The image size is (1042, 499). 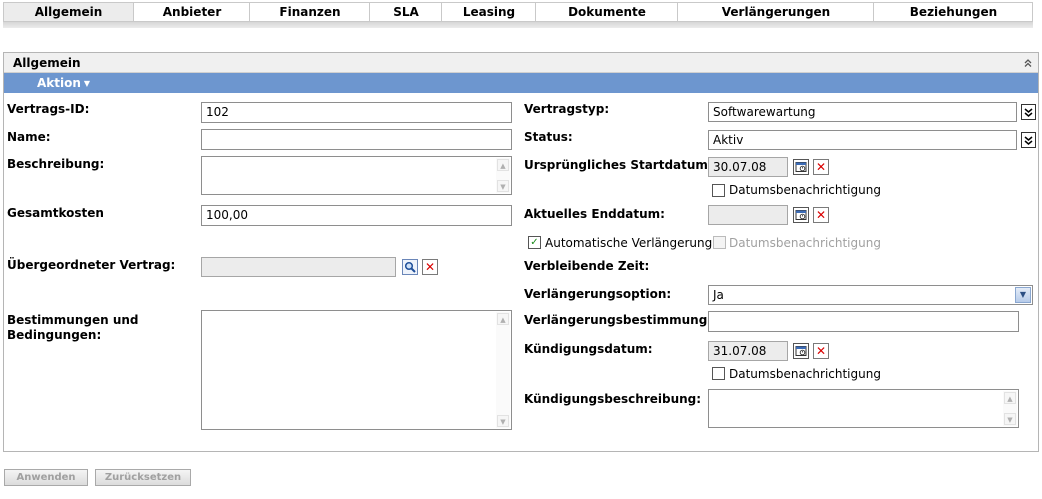 I want to click on panel-title: Allgemein, so click(x=47, y=62).